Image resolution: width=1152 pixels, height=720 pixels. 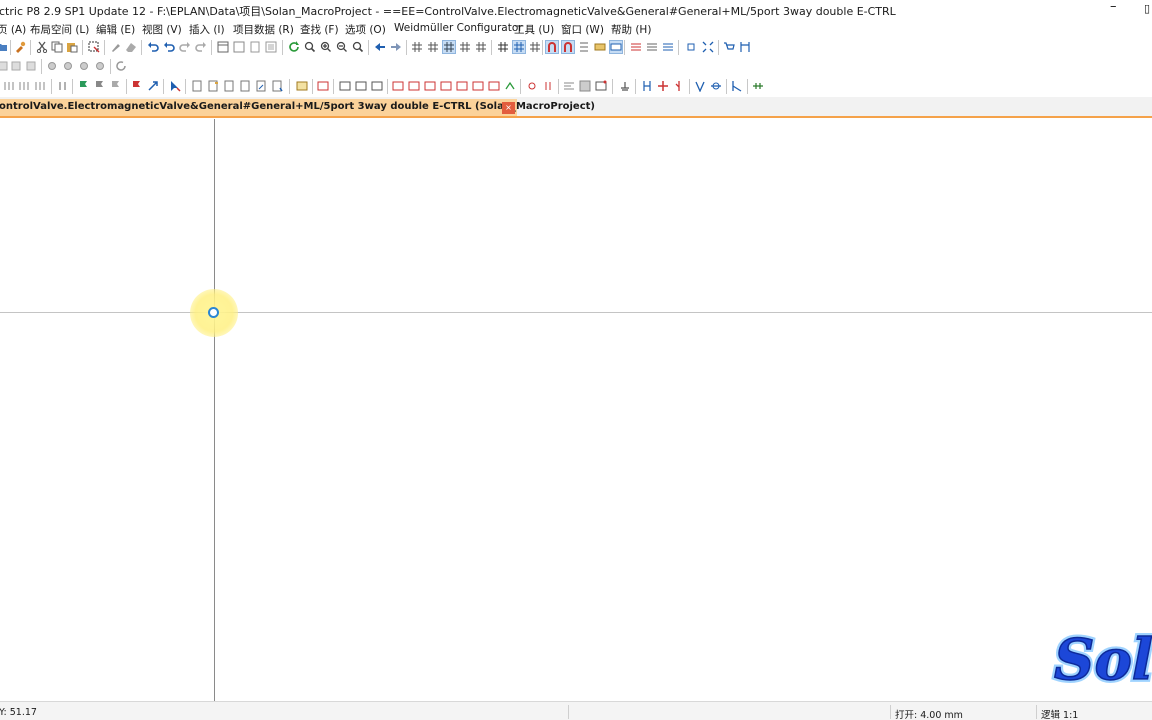 What do you see at coordinates (63, 86) in the screenshot?
I see `symbol-d-icon` at bounding box center [63, 86].